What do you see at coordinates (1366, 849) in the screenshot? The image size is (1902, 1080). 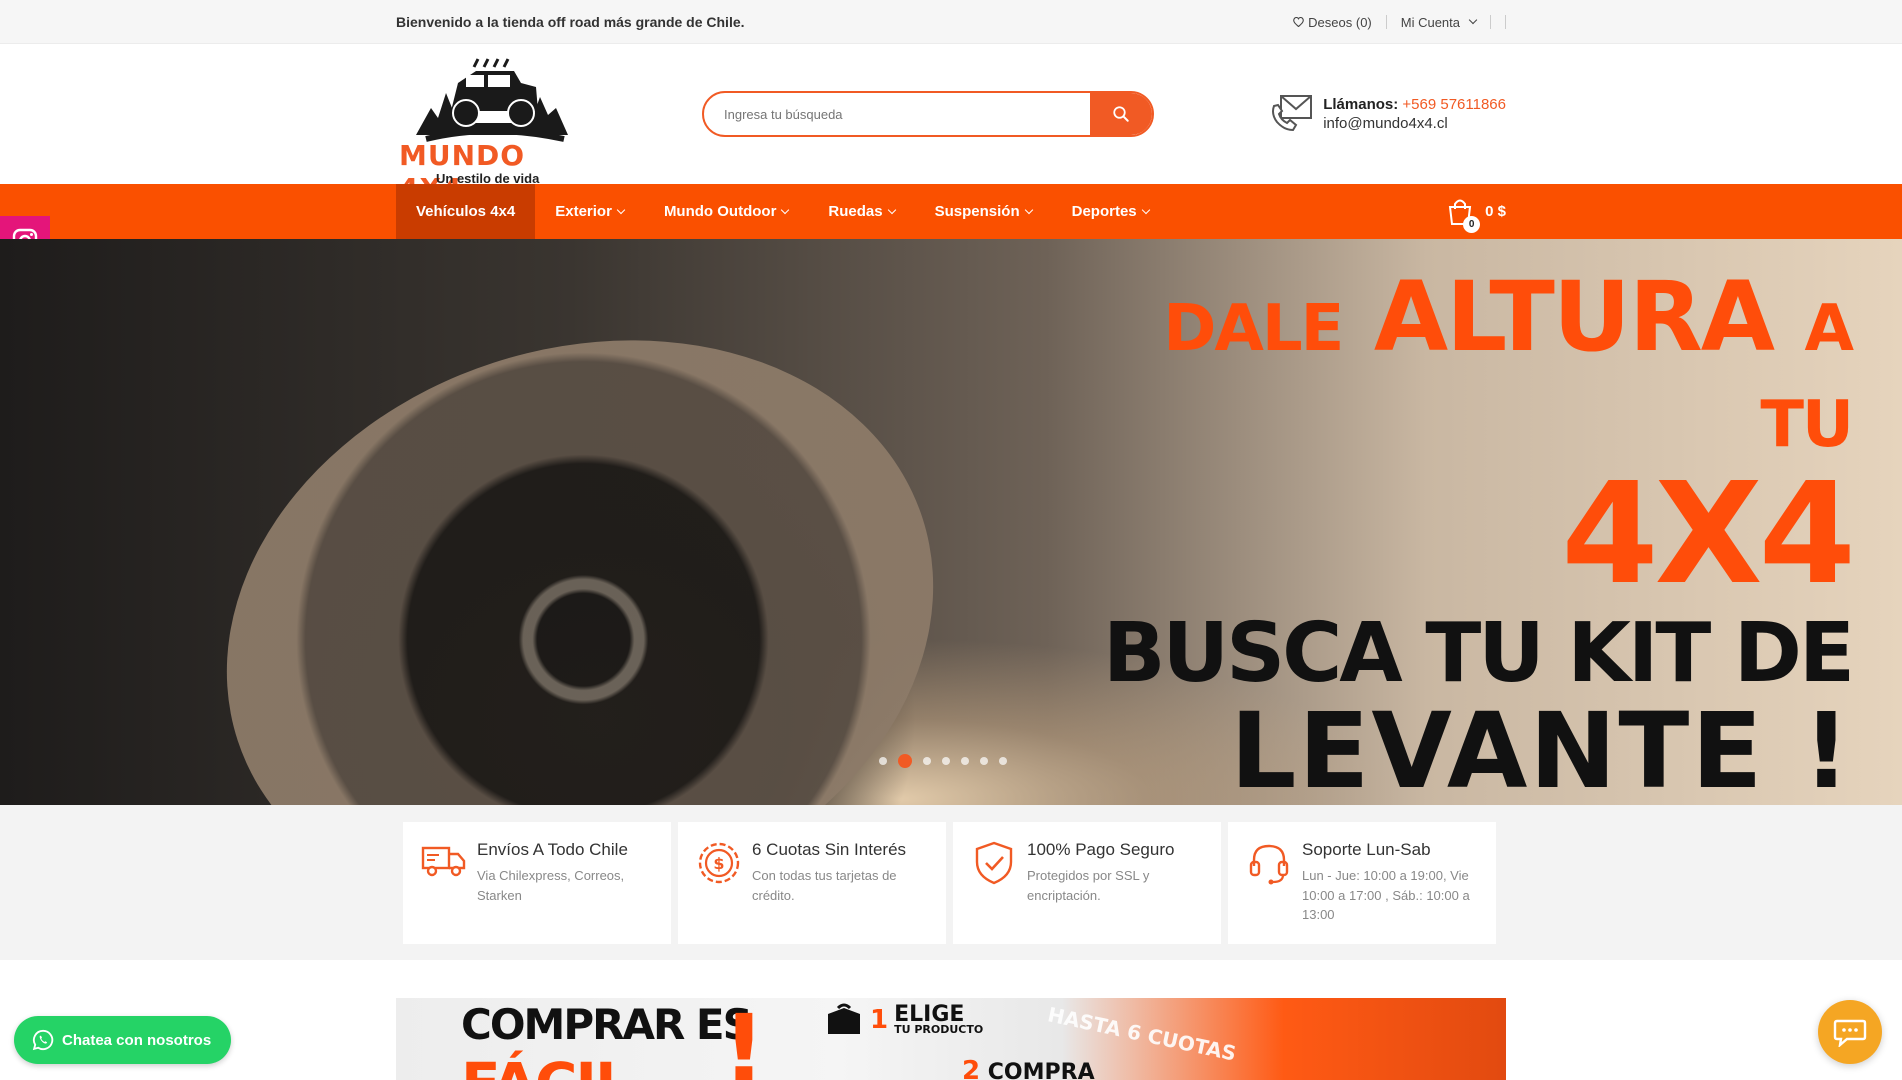 I see `feature-title: Soporte Lun-Sab` at bounding box center [1366, 849].